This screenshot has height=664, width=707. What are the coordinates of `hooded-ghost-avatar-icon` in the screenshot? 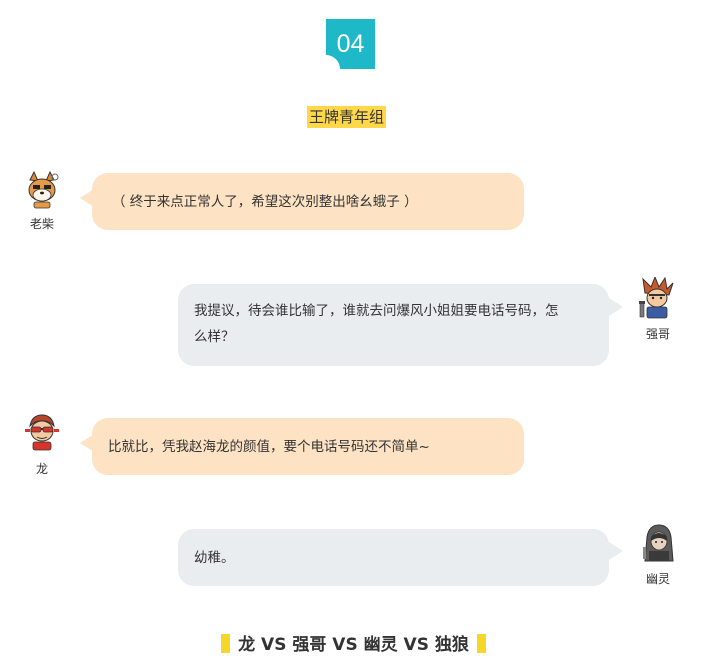 It's located at (659, 543).